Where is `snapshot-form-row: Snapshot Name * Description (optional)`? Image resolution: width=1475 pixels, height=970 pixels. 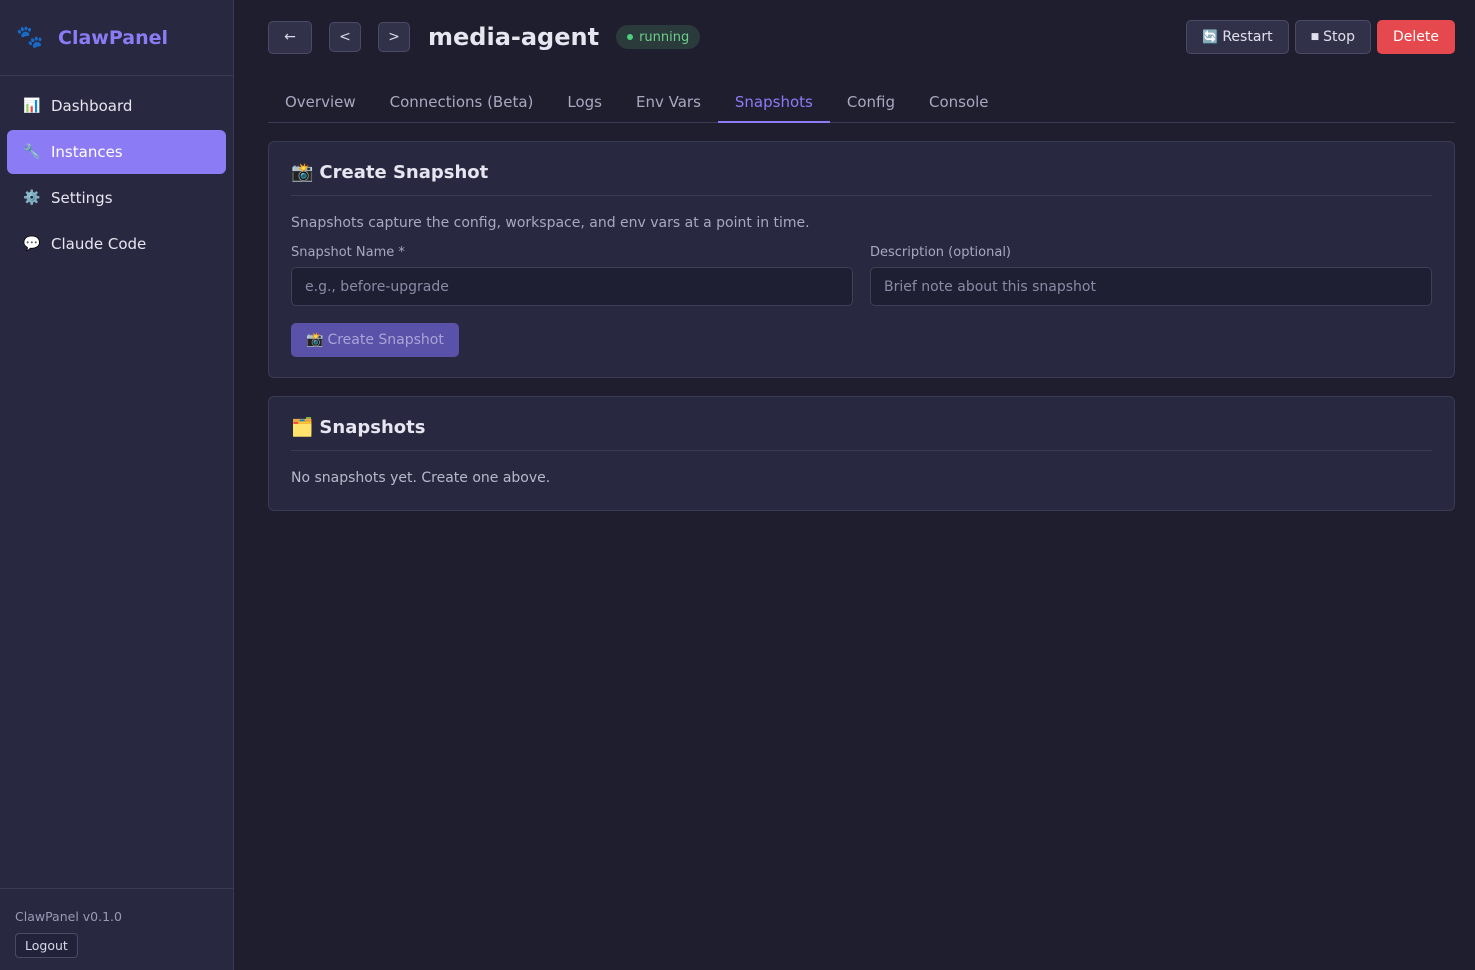
snapshot-form-row: Snapshot Name * Description (optional) is located at coordinates (861, 275).